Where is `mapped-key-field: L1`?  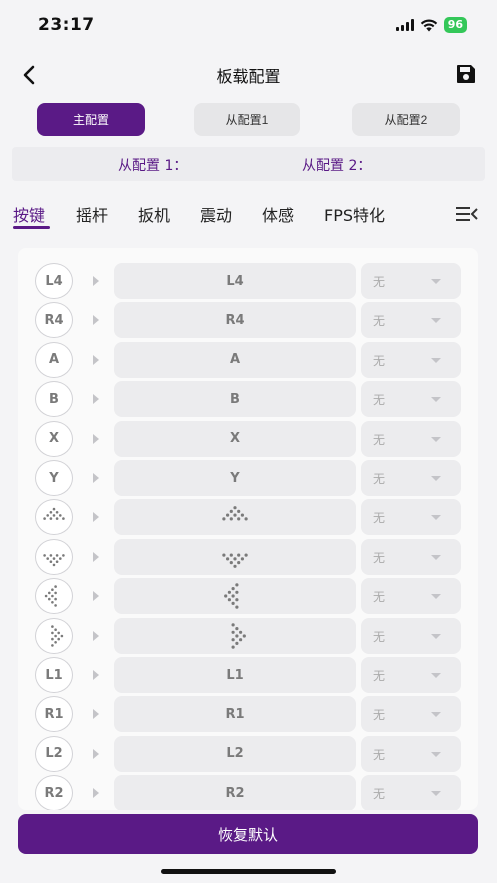
mapped-key-field: L1 is located at coordinates (235, 675).